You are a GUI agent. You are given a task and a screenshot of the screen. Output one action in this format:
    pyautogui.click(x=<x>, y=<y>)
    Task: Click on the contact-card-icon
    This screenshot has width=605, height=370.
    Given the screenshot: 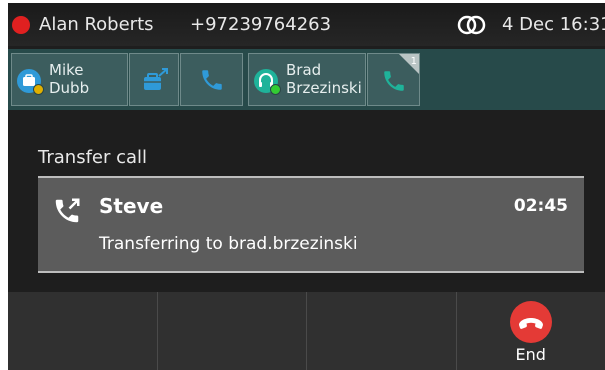 What is the action you would take?
    pyautogui.click(x=30, y=82)
    